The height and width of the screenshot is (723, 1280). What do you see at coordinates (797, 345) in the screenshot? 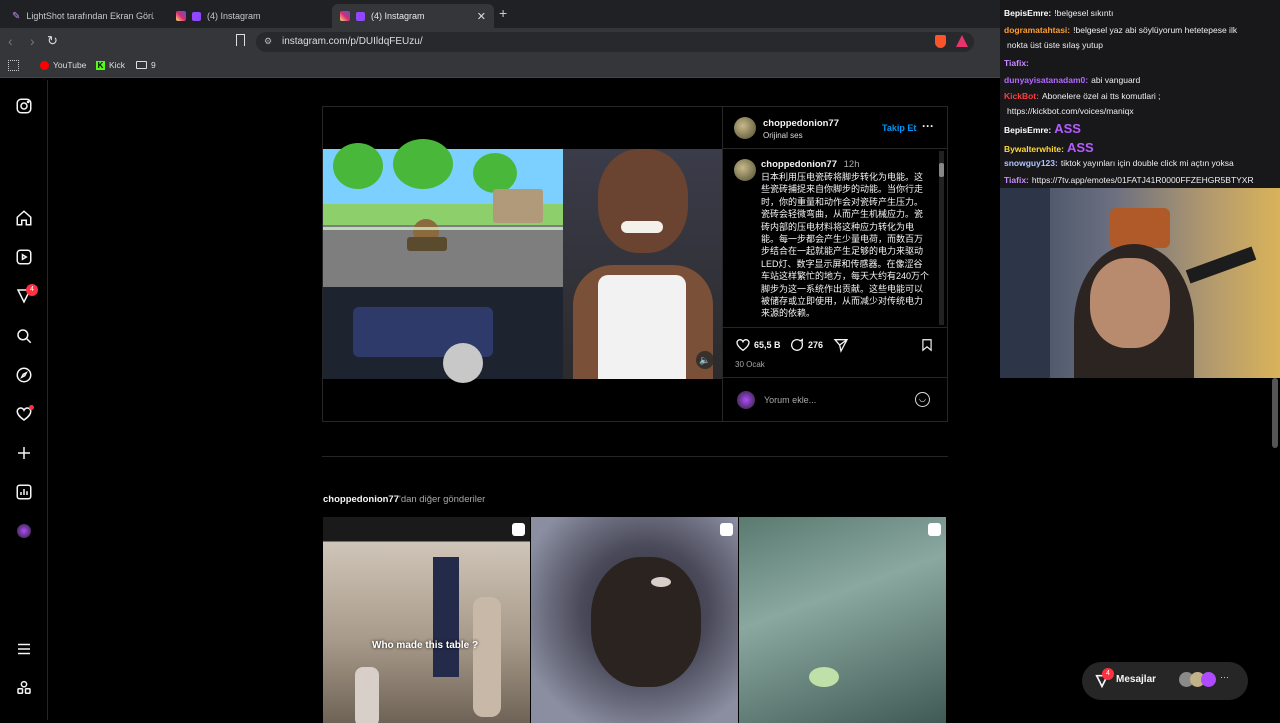
I see `comment-icon` at bounding box center [797, 345].